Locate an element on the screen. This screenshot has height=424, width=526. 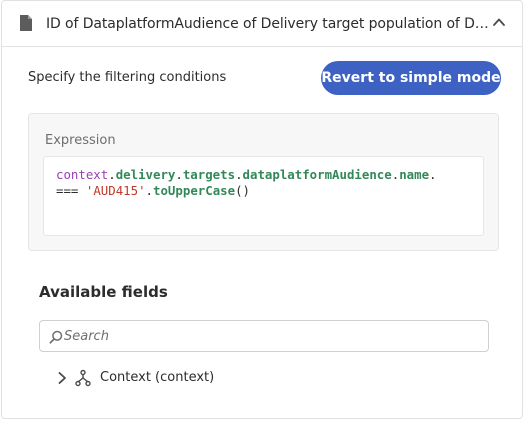
filter-subtitle: Specify the filtering conditions is located at coordinates (127, 77).